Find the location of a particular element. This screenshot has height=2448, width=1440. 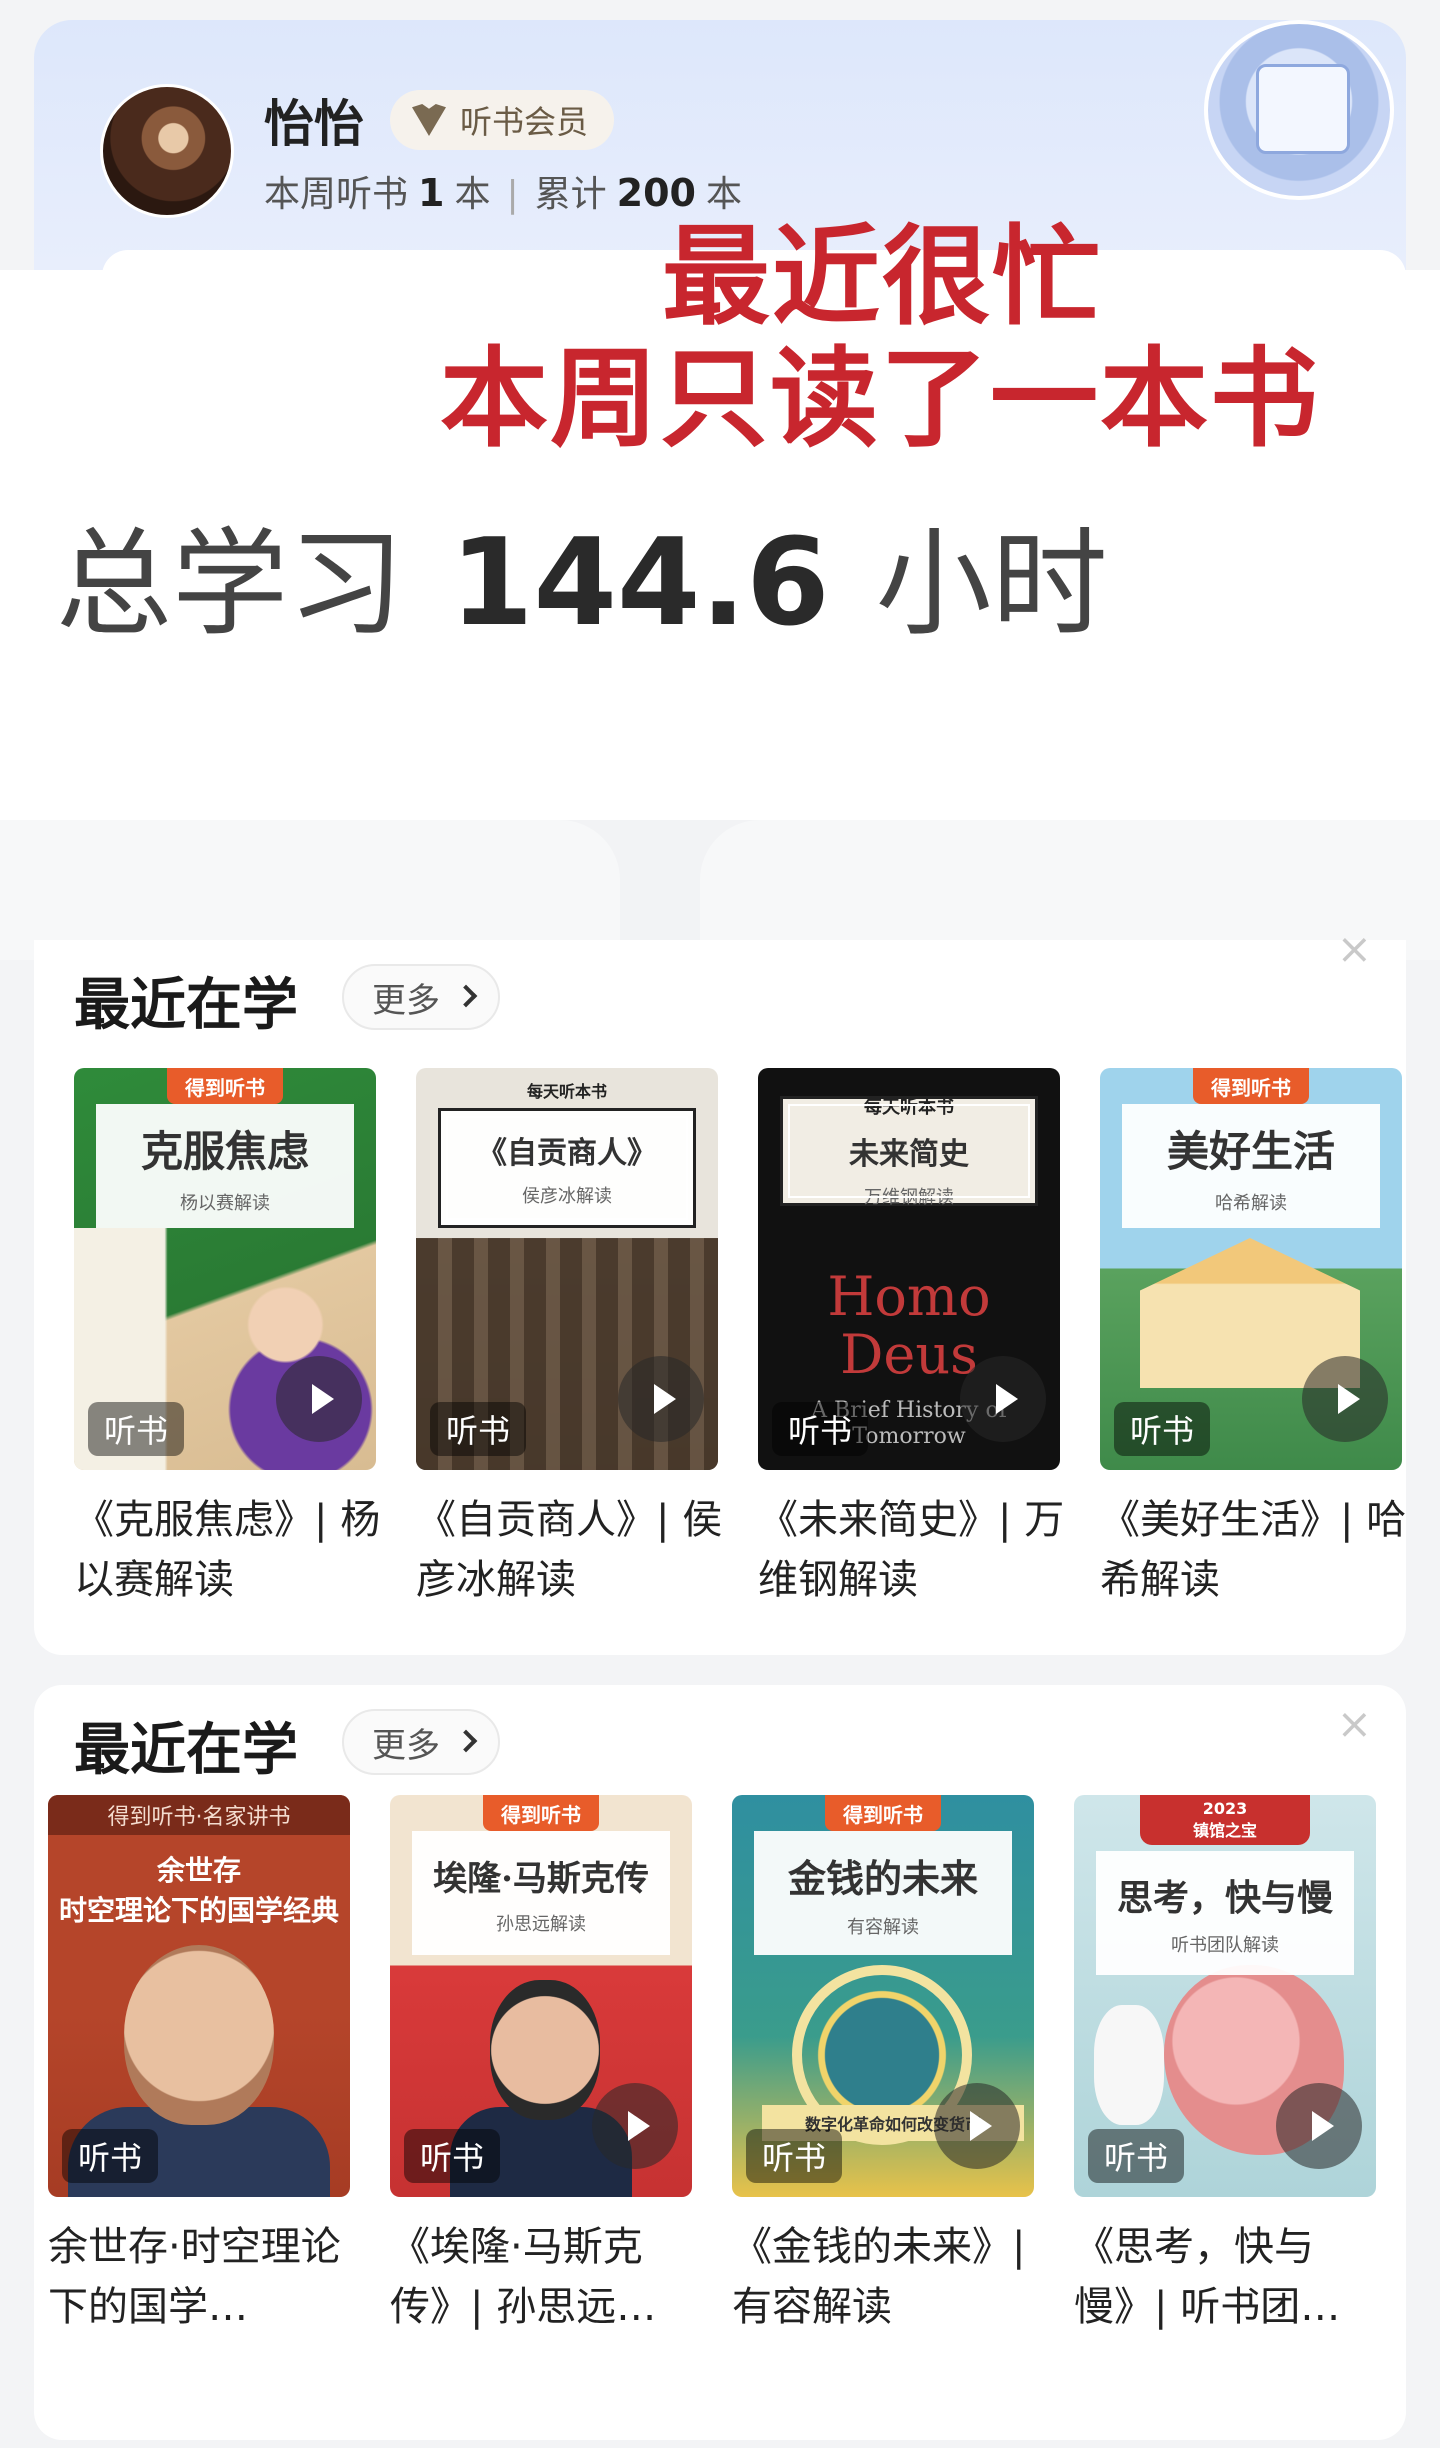

member-badge: 听书会员 is located at coordinates (502, 120).